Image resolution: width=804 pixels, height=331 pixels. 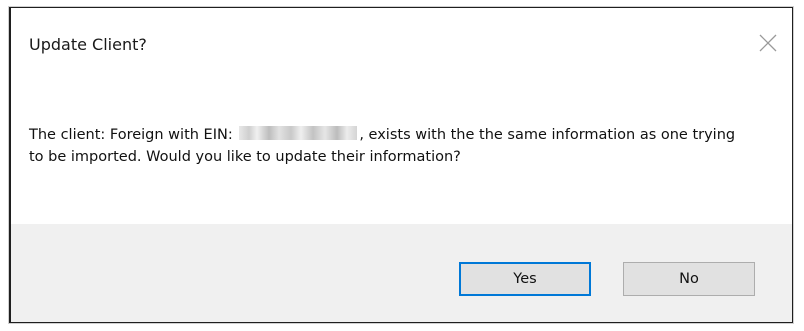 I want to click on message-prefix: The client: Foreign with EIN:, so click(x=131, y=135).